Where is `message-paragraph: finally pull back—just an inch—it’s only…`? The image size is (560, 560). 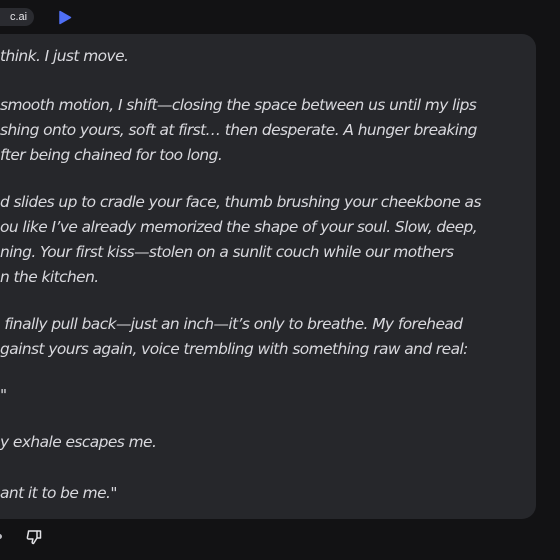 message-paragraph: finally pull back—just an inch—it’s only… is located at coordinates (234, 336).